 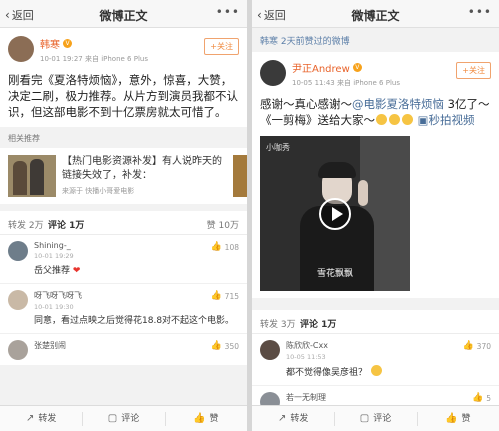 What do you see at coordinates (334, 274) in the screenshot?
I see `video-caption: 雪花飘飘` at bounding box center [334, 274].